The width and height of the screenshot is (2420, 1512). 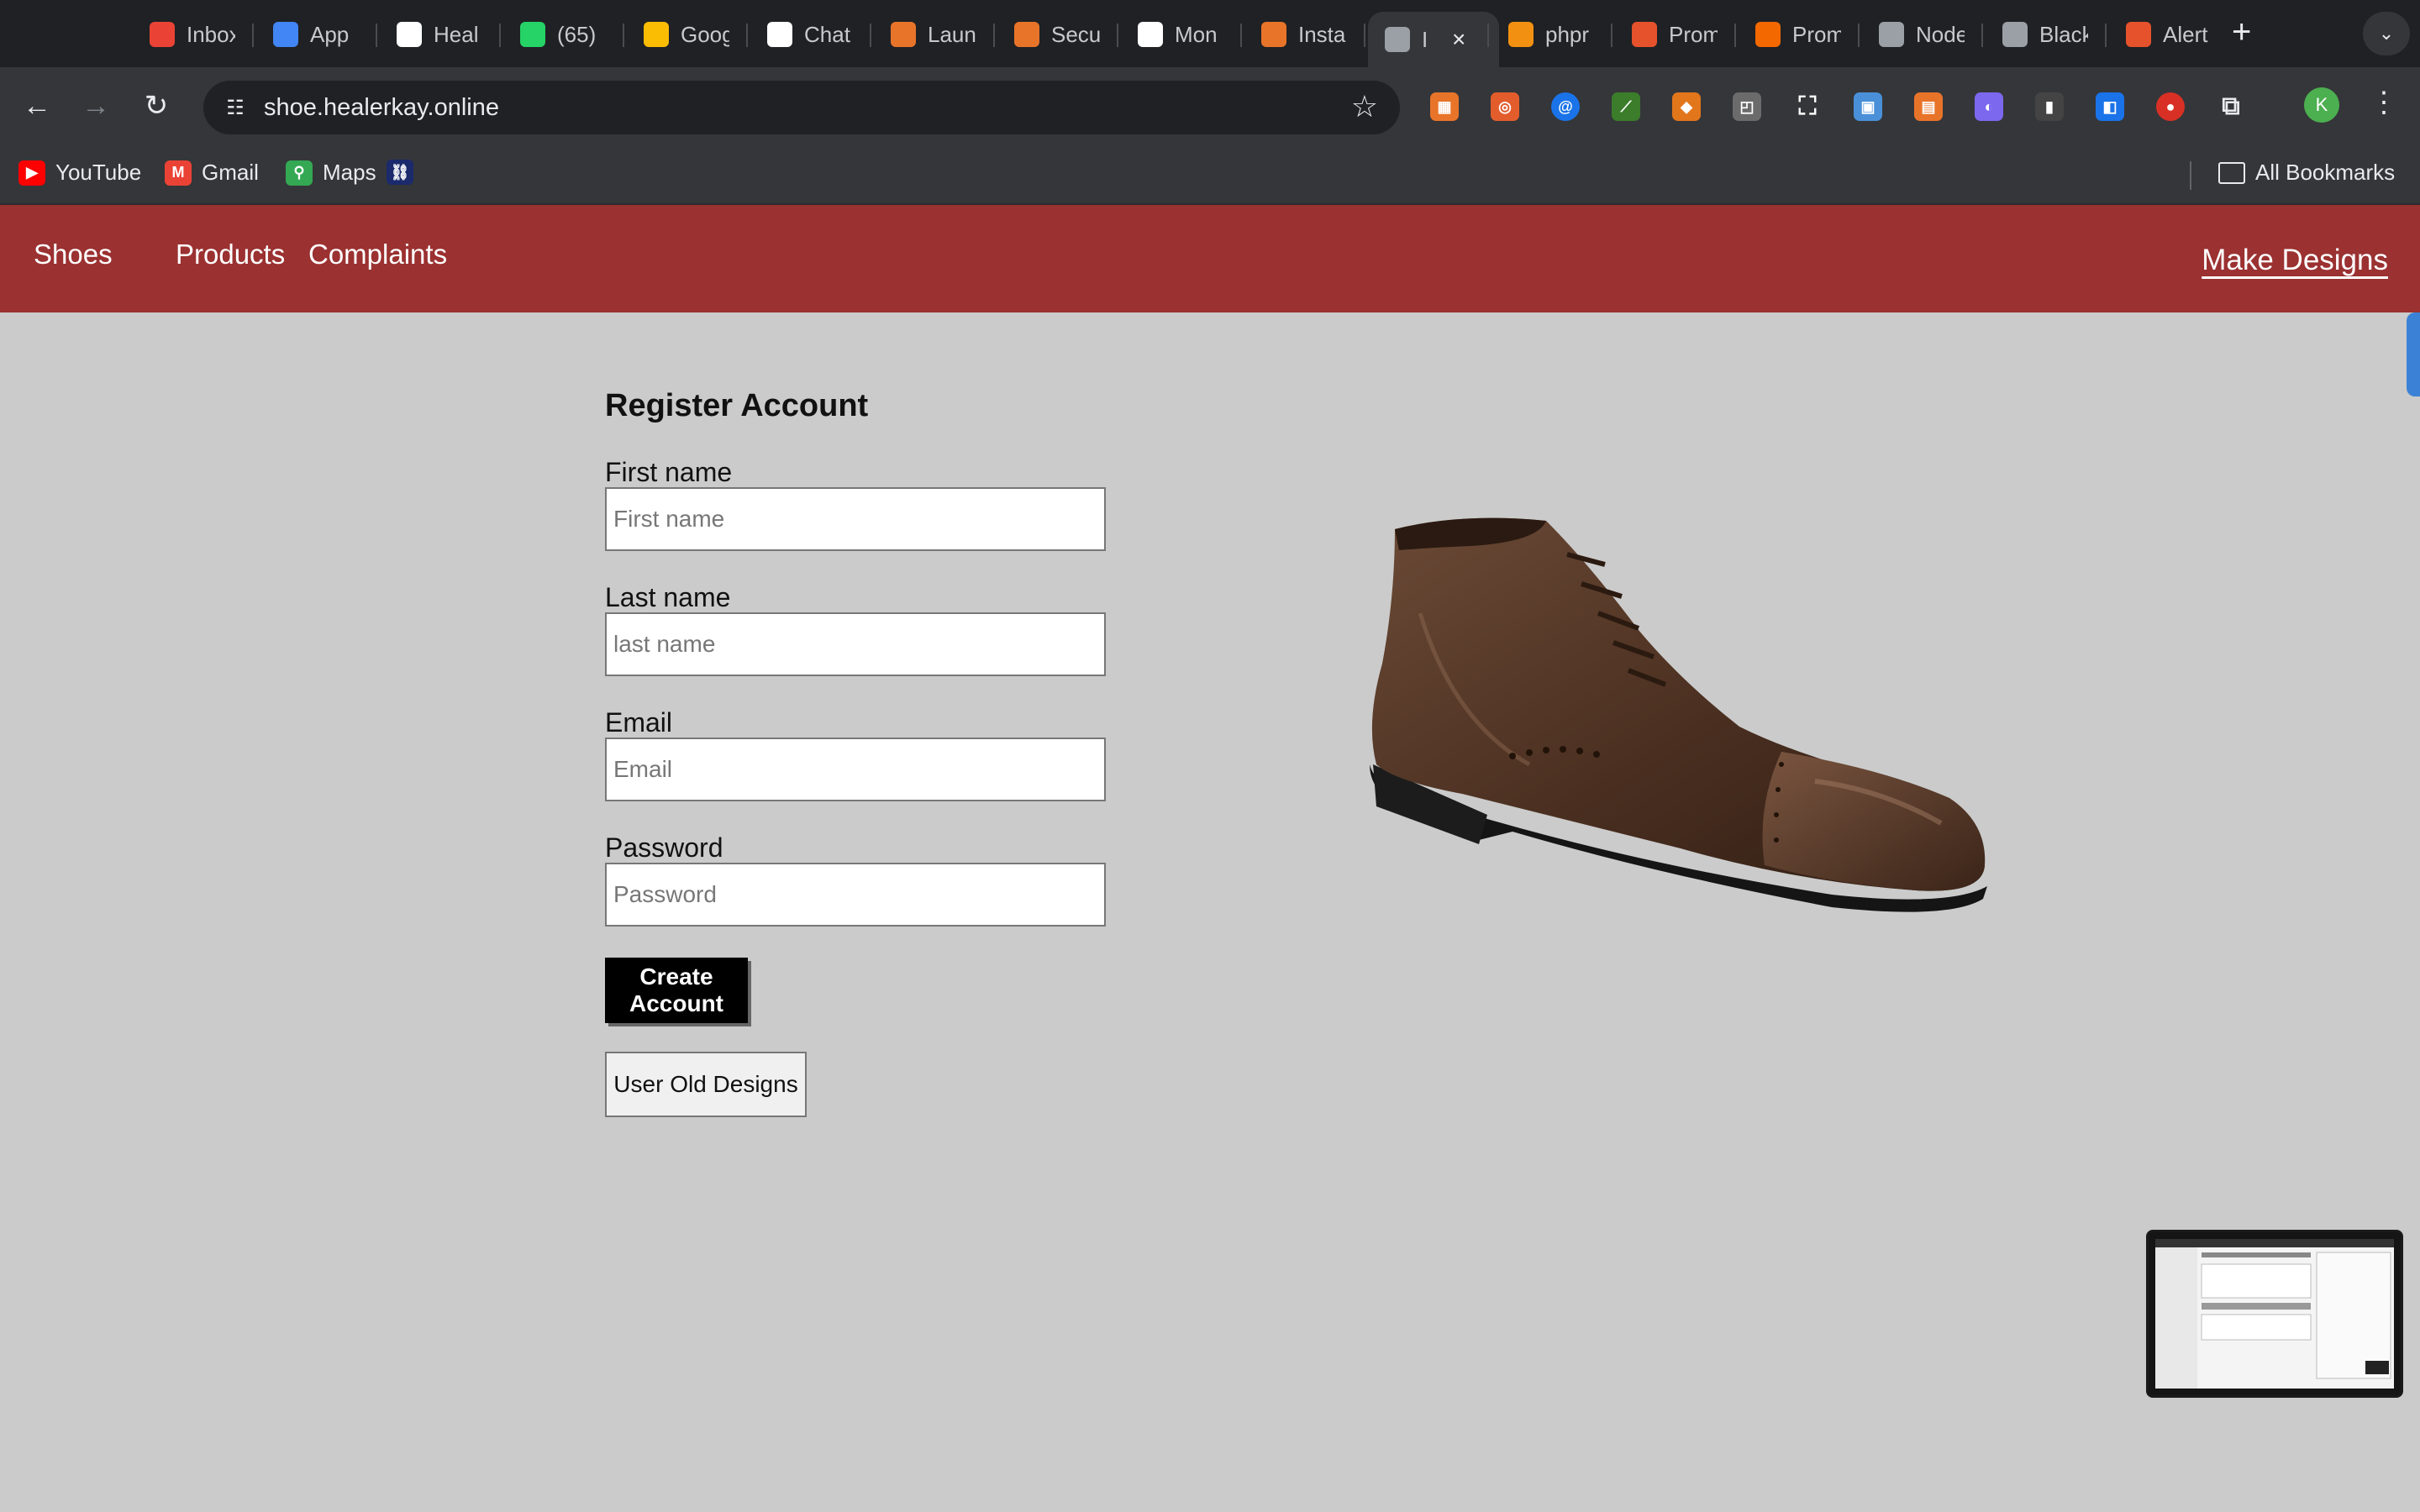 I want to click on site-info-icon: ☷, so click(x=235, y=107).